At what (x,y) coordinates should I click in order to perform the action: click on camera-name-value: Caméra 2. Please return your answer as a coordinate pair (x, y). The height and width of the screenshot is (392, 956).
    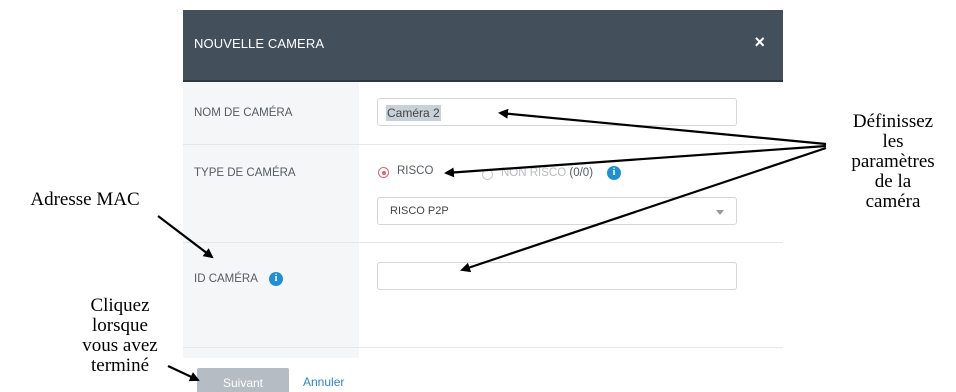
    Looking at the image, I should click on (413, 113).